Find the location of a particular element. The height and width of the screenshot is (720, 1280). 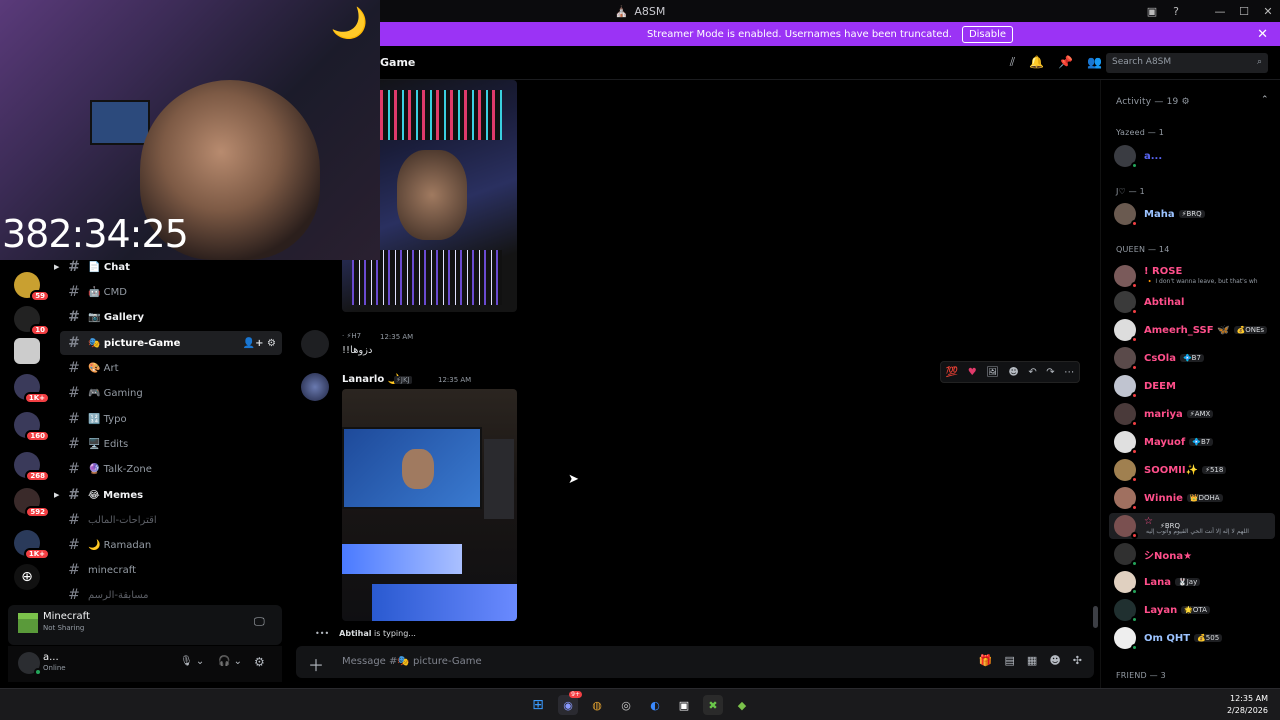

channel-picture-game: # 🎭 picture-Game 👤+ ⚙ is located at coordinates (171, 343).